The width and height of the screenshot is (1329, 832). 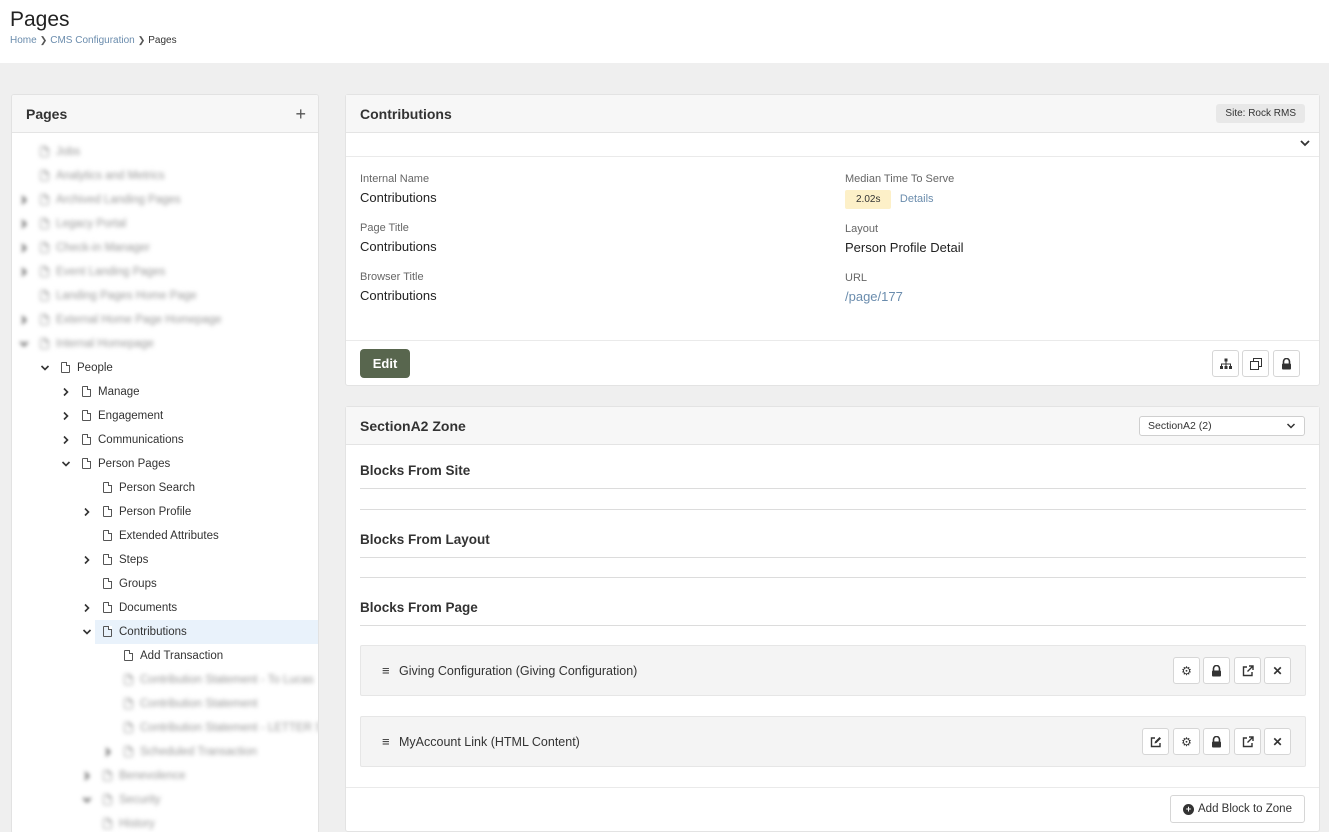 I want to click on tree-item: Jobs, so click(x=165, y=152).